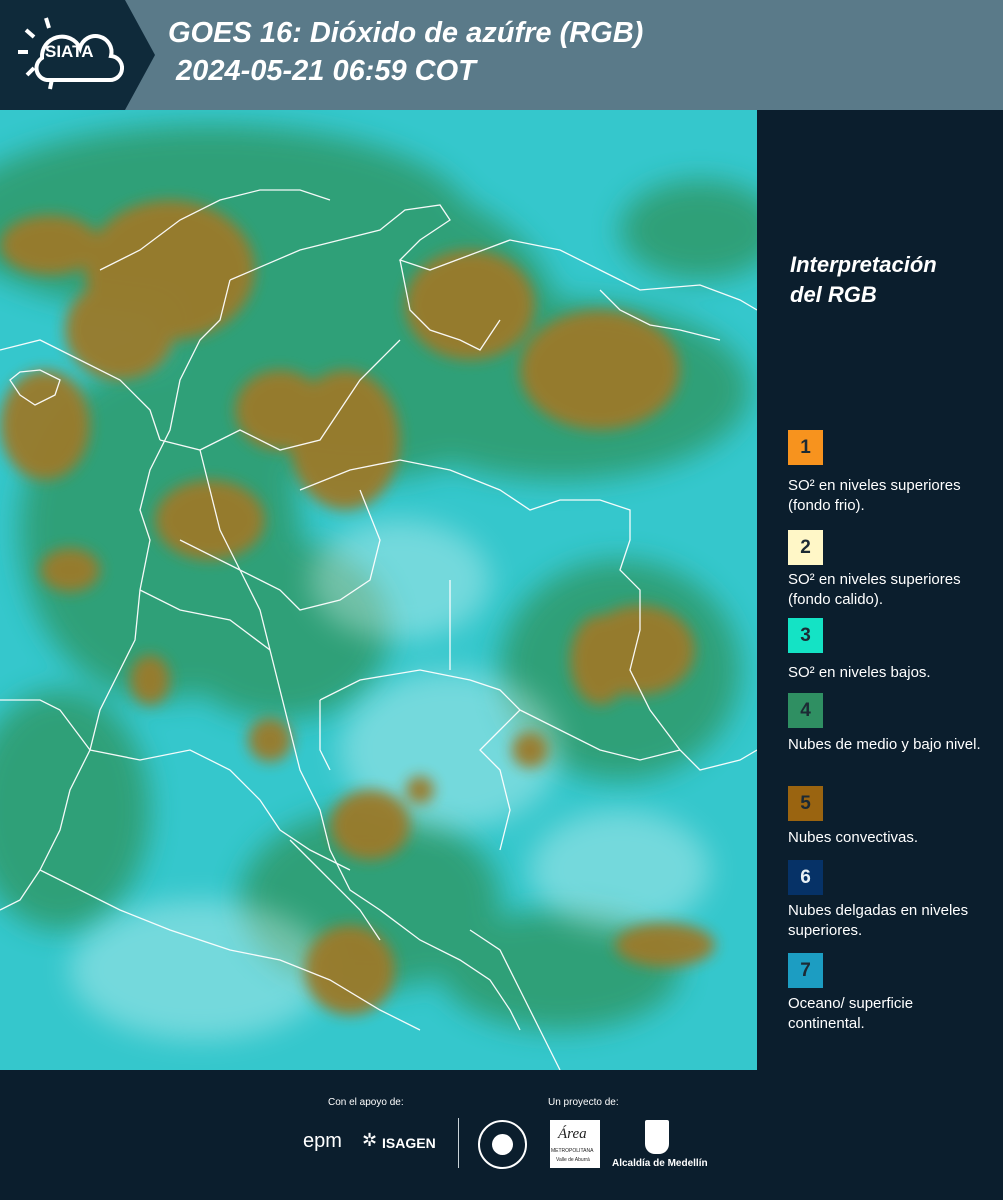  Describe the element at coordinates (805, 877) in the screenshot. I see `legend-swatch-6: 6` at that location.